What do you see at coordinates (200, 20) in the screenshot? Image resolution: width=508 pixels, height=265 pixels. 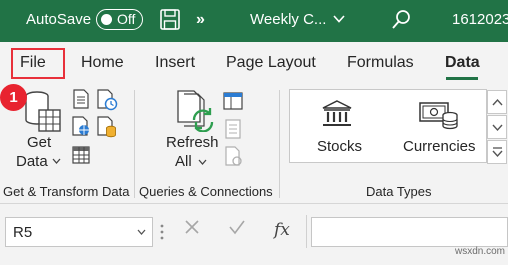 I see `more-commands-icon: »` at bounding box center [200, 20].